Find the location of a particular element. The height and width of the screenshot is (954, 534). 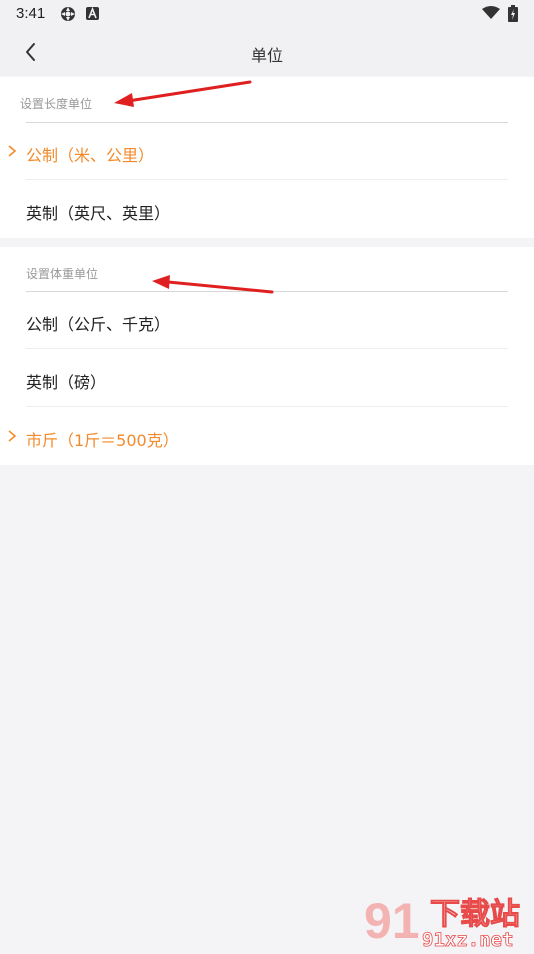

status-time: 3:41 is located at coordinates (31, 13).